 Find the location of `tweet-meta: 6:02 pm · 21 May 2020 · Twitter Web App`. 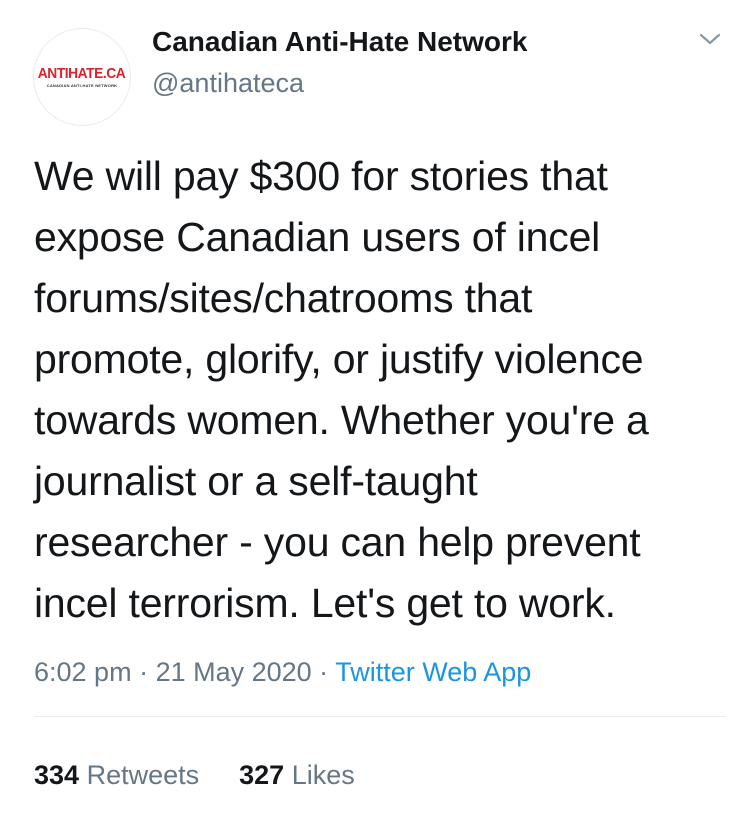

tweet-meta: 6:02 pm · 21 May 2020 · Twitter Web App is located at coordinates (282, 672).